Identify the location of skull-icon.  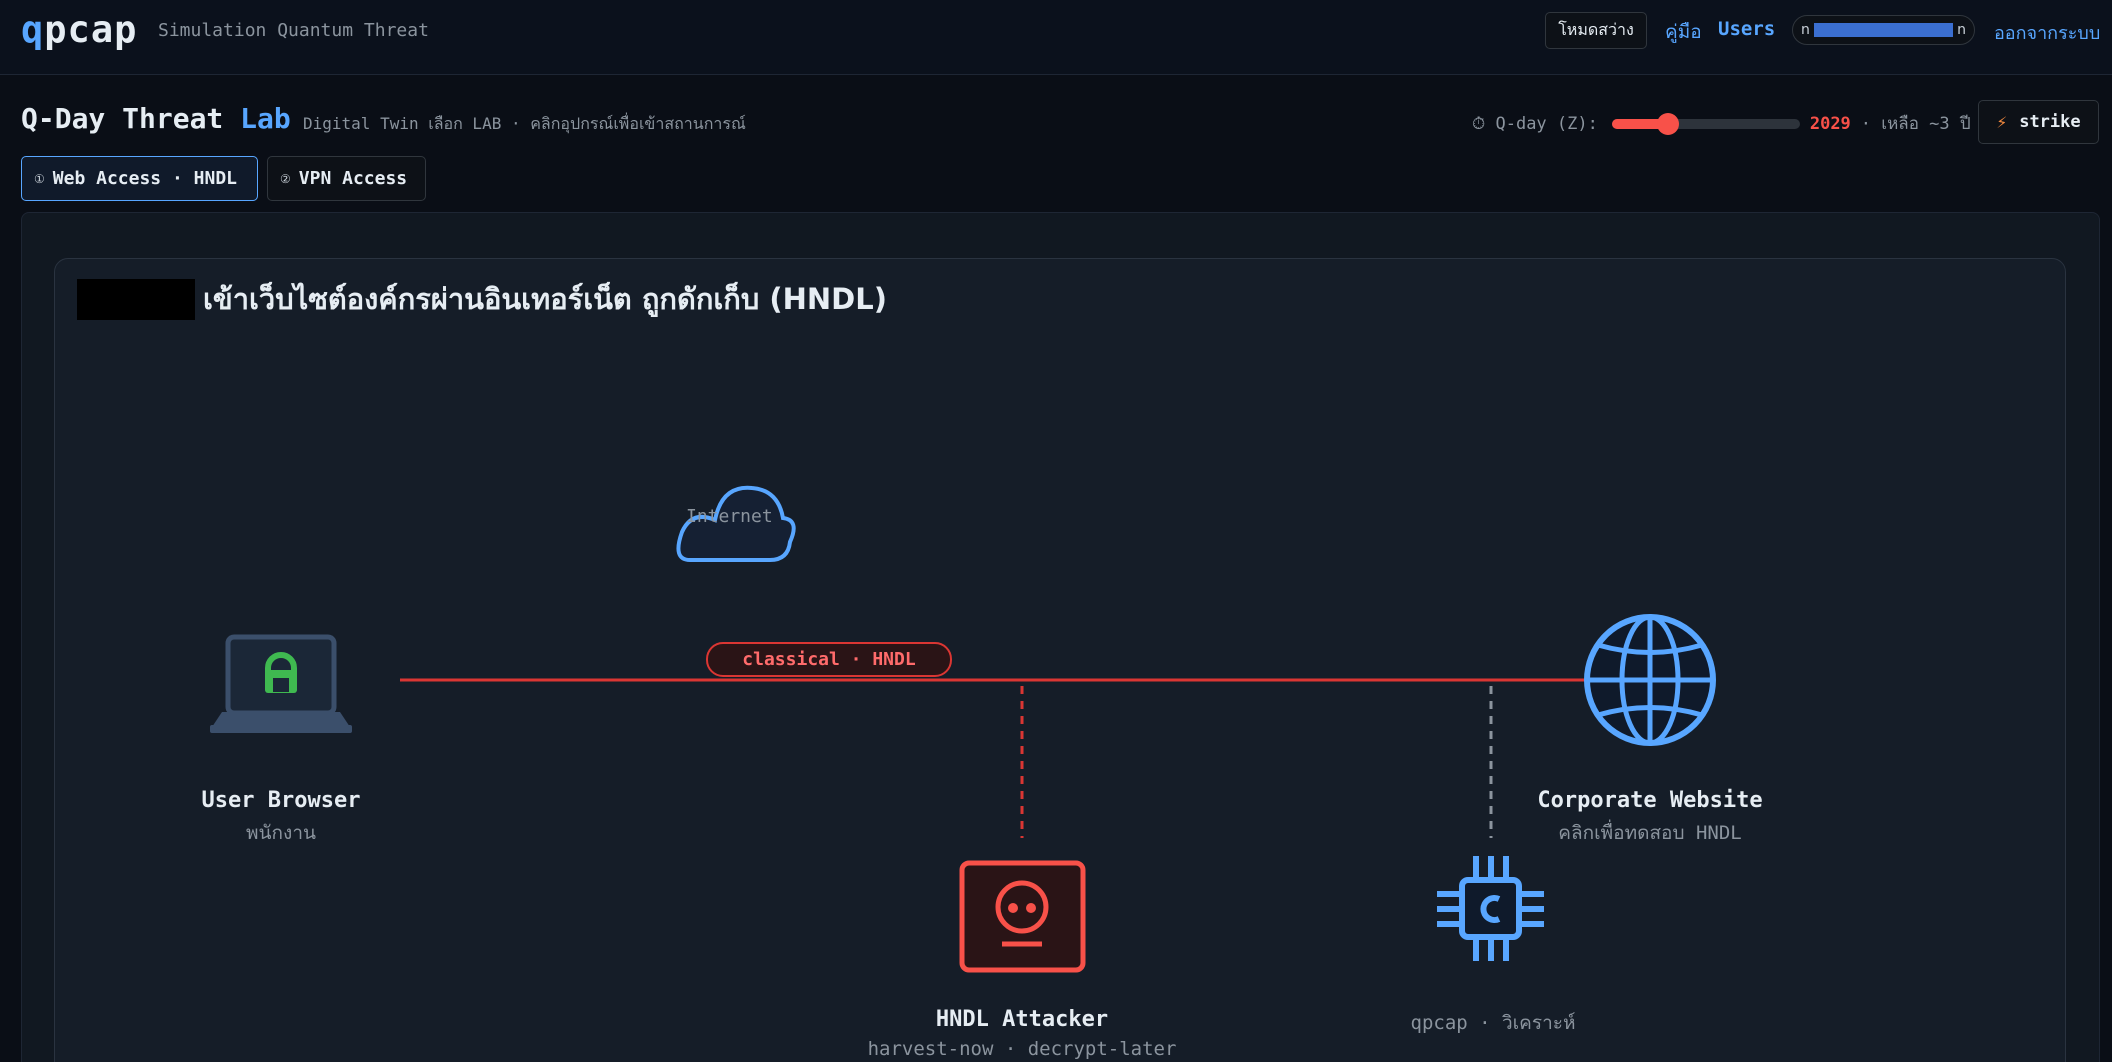
(1022, 916).